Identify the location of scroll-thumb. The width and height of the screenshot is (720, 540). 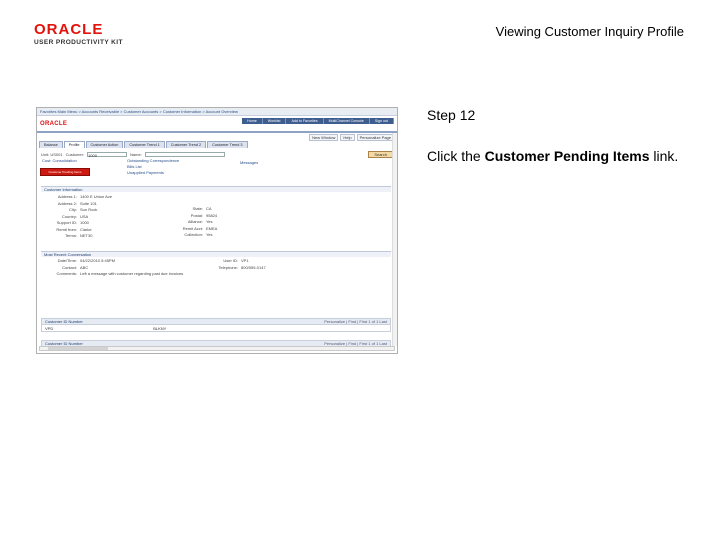
(78, 348).